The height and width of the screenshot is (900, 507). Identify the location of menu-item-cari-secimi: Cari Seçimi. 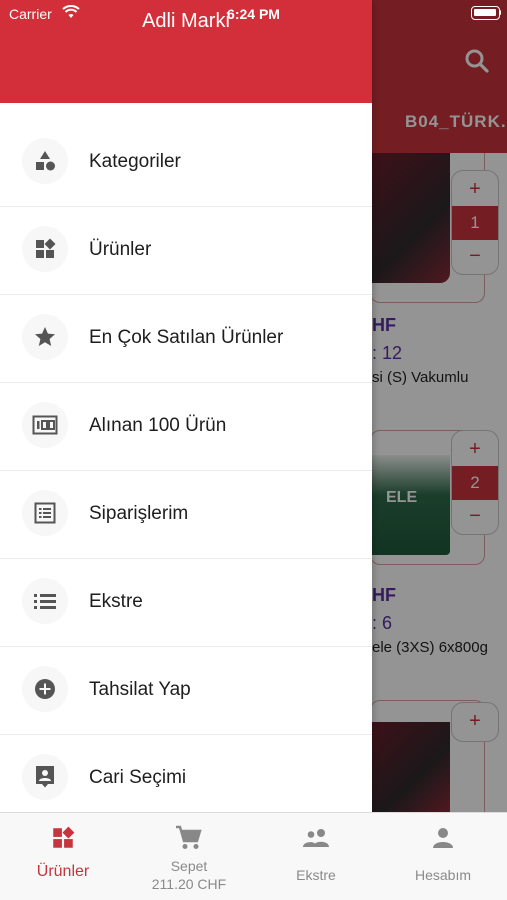
(186, 779).